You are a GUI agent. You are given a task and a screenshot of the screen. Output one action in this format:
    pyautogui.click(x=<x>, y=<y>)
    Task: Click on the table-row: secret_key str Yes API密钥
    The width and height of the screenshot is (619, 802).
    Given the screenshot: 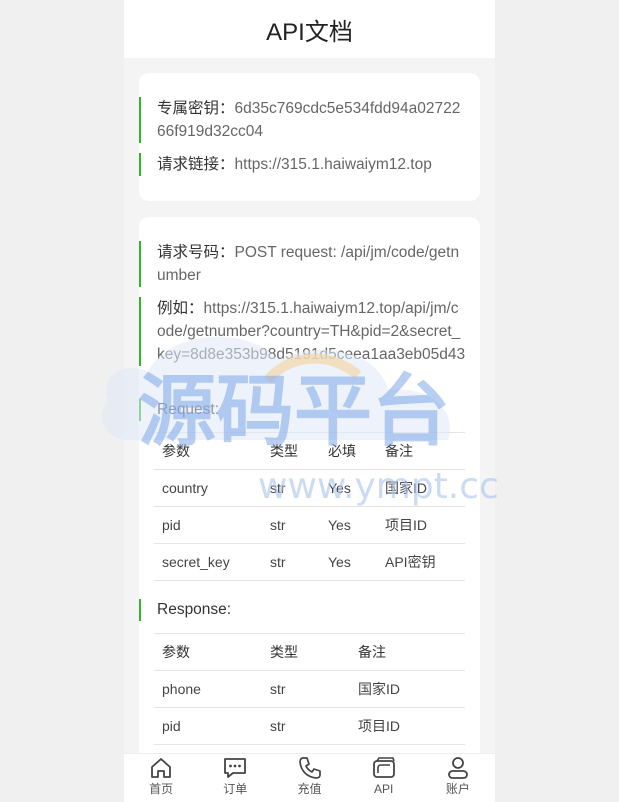 What is the action you would take?
    pyautogui.click(x=309, y=562)
    